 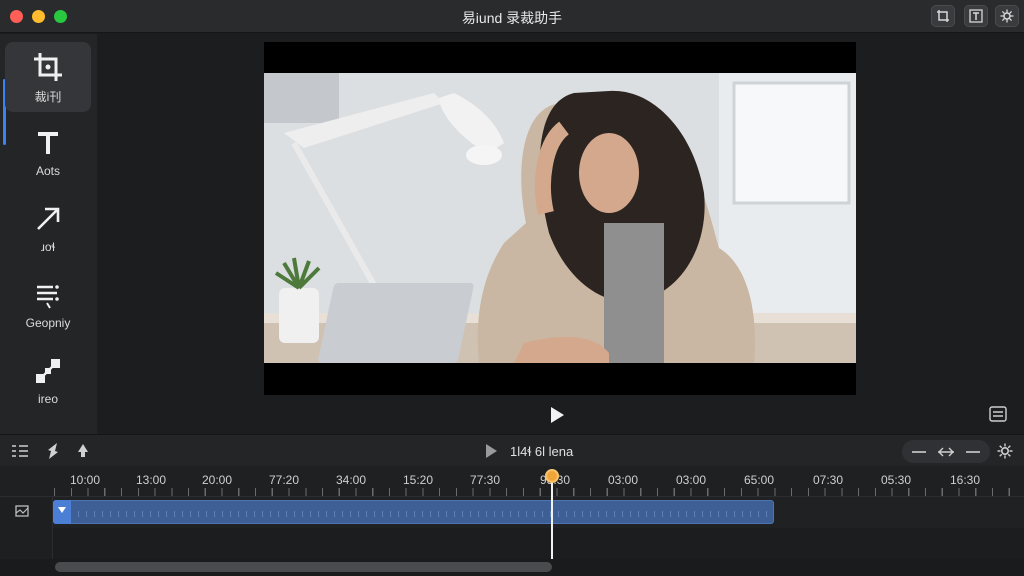 I want to click on empty-track, so click(x=512, y=543).